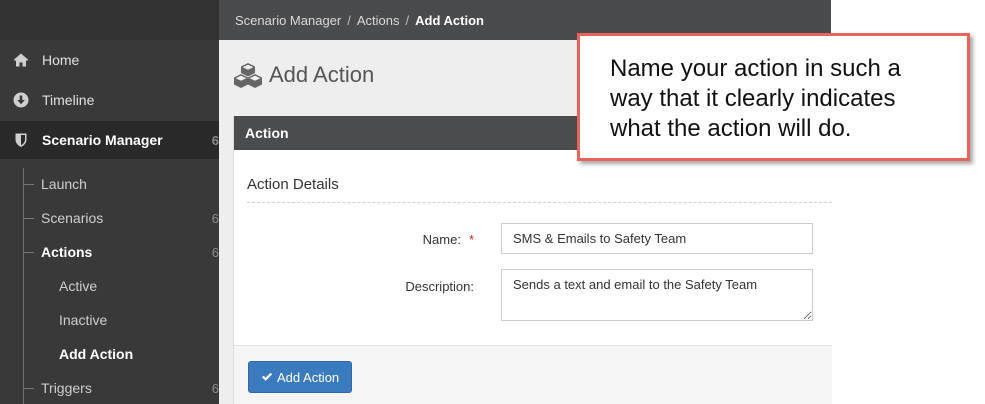 This screenshot has height=404, width=985. Describe the element at coordinates (109, 286) in the screenshot. I see `sidebar-item-active: Active` at that location.